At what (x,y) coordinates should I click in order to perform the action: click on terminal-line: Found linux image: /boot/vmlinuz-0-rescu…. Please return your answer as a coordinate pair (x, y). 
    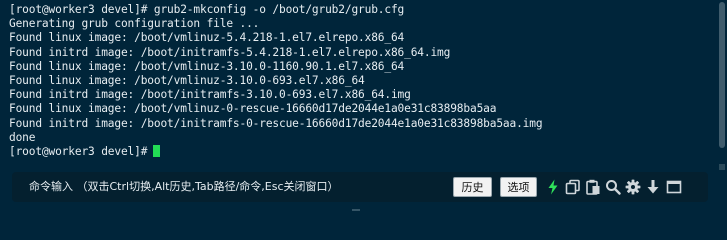
    Looking at the image, I should click on (253, 109).